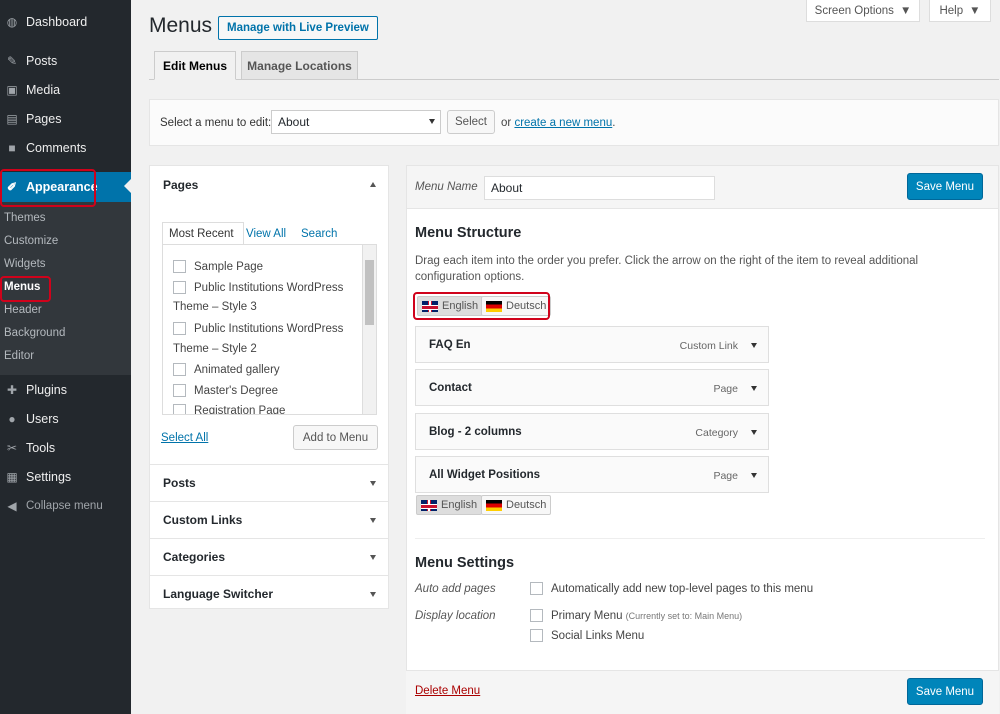 This screenshot has height=714, width=1000. I want to click on submenu-background: Background, so click(34, 333).